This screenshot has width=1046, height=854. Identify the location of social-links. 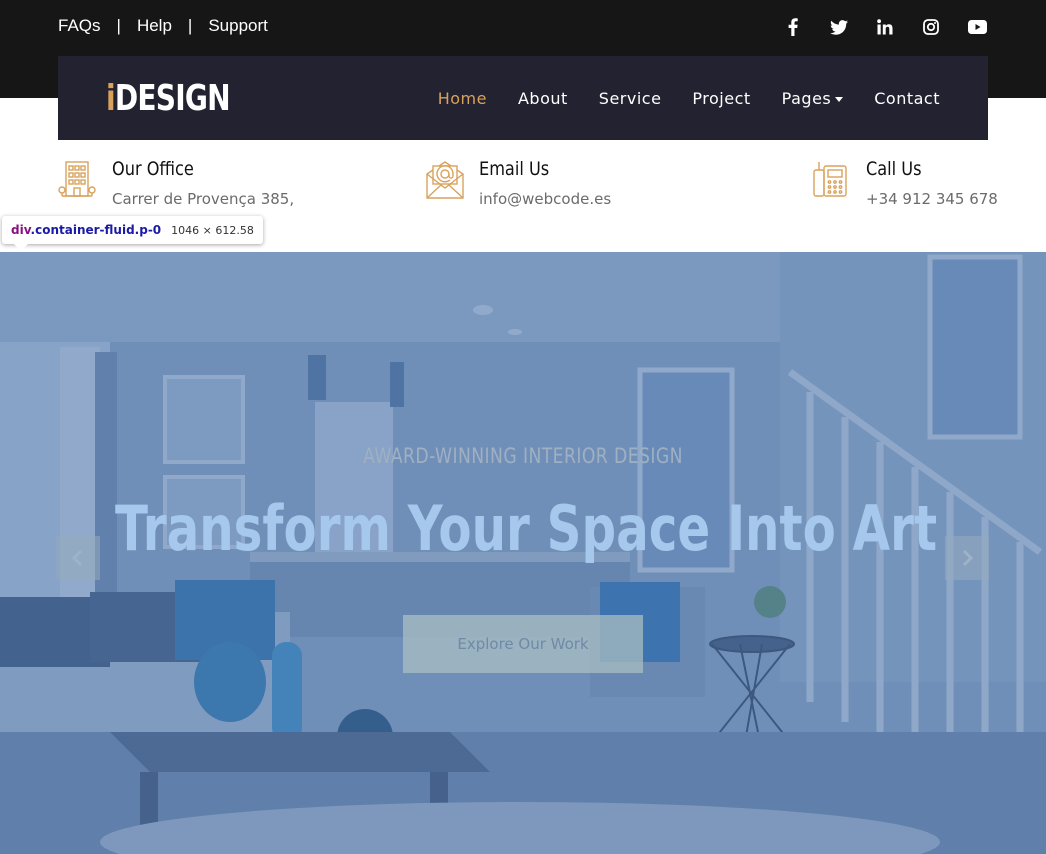
(885, 27).